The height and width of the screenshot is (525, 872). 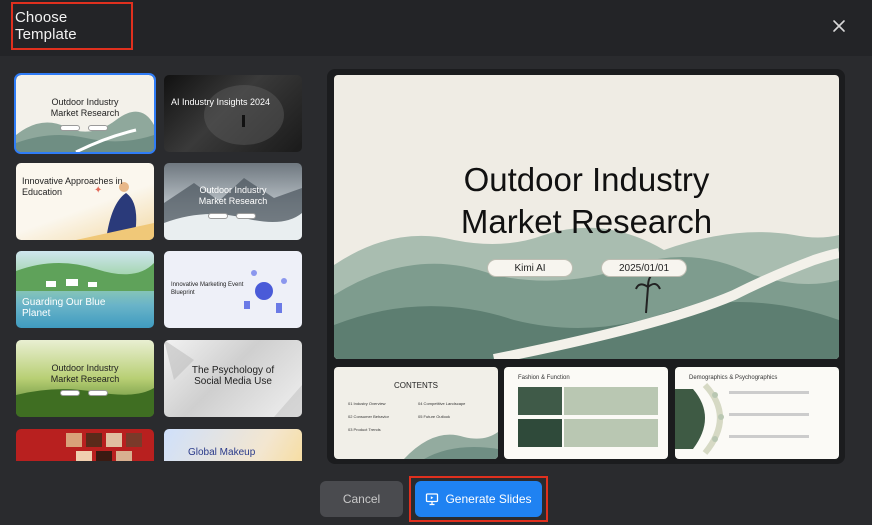 What do you see at coordinates (434, 416) in the screenshot?
I see `contents-item: 05 Future Outlook` at bounding box center [434, 416].